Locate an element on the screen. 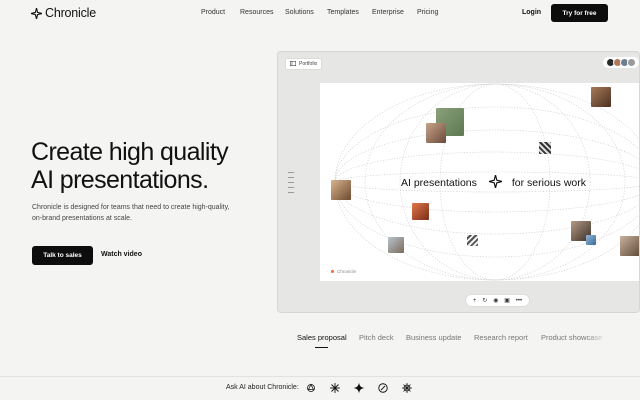 Image resolution: width=640 pixels, height=400 pixels. try-for-free-button: Try for free is located at coordinates (579, 13).